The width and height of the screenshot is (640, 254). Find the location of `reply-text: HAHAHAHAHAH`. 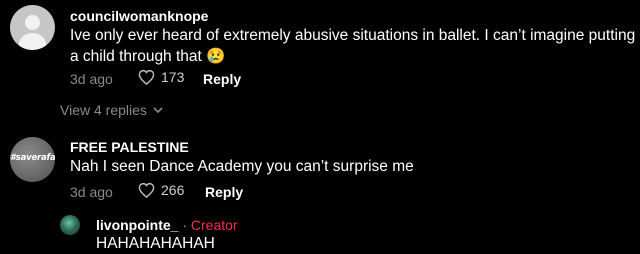

reply-text: HAHAHAHAHAH is located at coordinates (155, 243).